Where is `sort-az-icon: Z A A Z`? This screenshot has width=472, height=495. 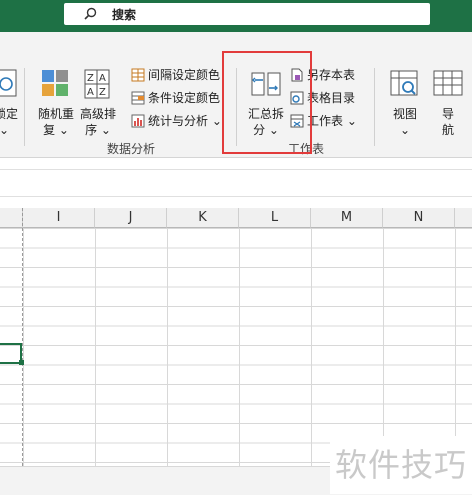 sort-az-icon: Z A A Z is located at coordinates (97, 84).